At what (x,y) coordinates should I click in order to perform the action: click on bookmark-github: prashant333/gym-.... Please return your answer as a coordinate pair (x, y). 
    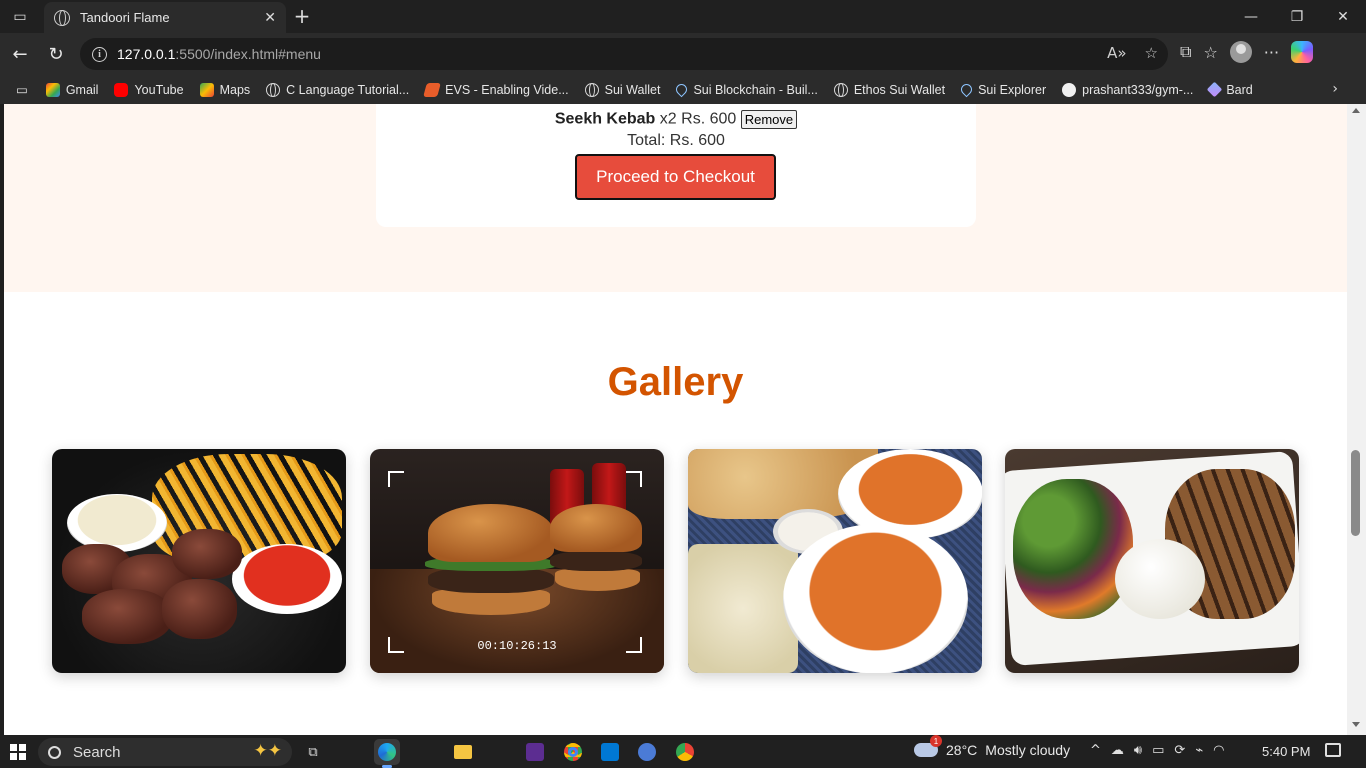
    Looking at the image, I should click on (1127, 89).